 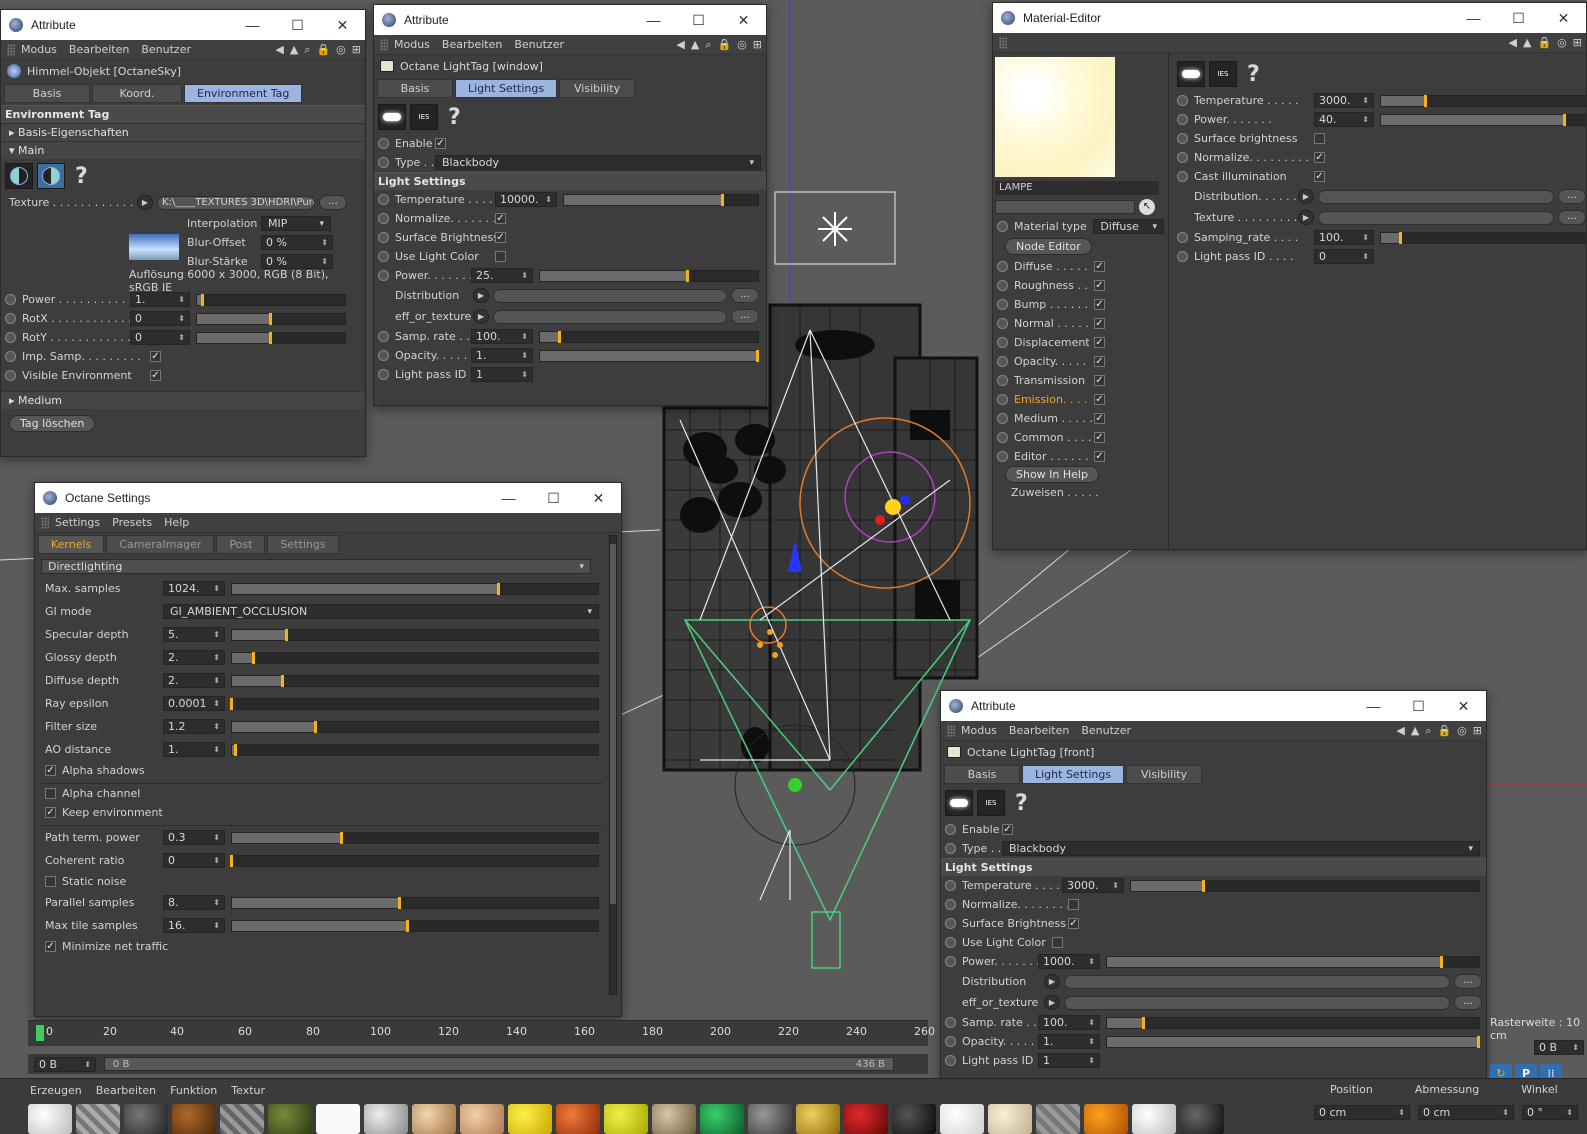 I want to click on menu-modus: Modus, so click(x=412, y=44).